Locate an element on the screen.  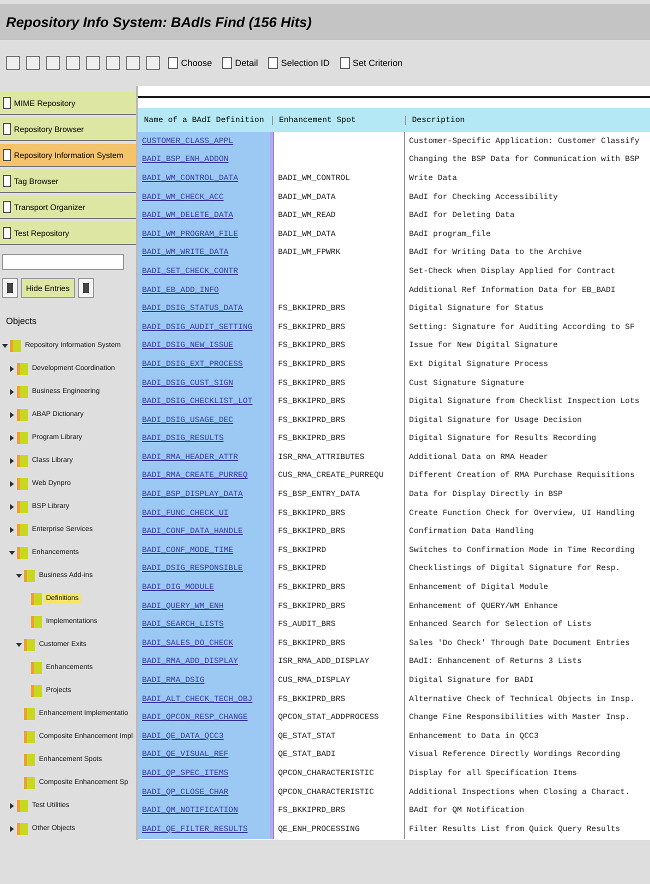
navigation-item: Transport Organizer is located at coordinates (68, 207).